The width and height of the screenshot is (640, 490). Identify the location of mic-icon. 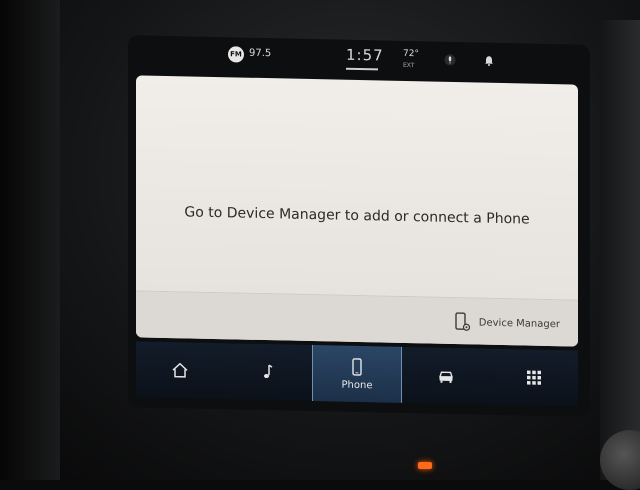
(450, 60).